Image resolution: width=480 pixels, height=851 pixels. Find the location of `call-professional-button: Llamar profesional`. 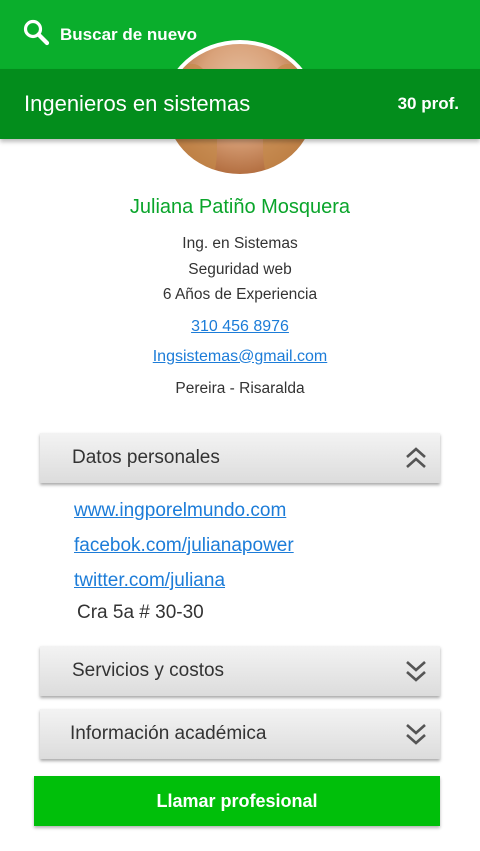

call-professional-button: Llamar profesional is located at coordinates (237, 801).